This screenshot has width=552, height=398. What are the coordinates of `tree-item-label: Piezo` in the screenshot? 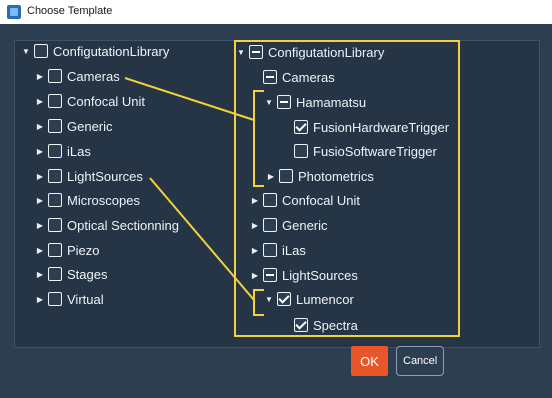 It's located at (83, 250).